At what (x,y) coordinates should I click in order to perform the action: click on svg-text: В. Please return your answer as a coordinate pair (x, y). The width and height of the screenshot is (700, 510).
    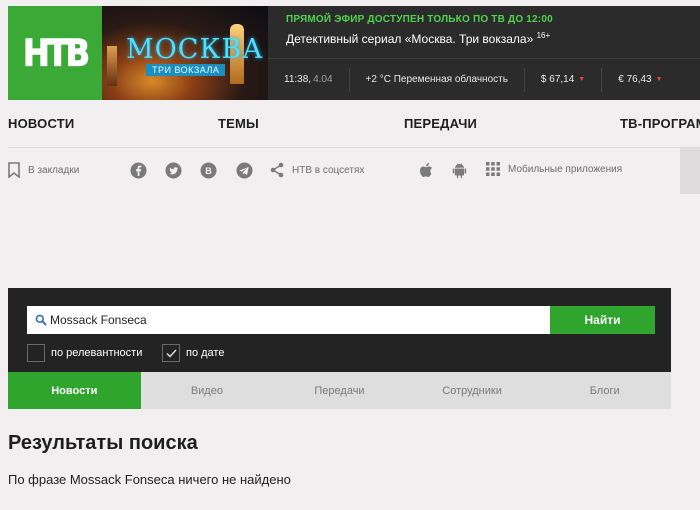
    Looking at the image, I should click on (208, 171).